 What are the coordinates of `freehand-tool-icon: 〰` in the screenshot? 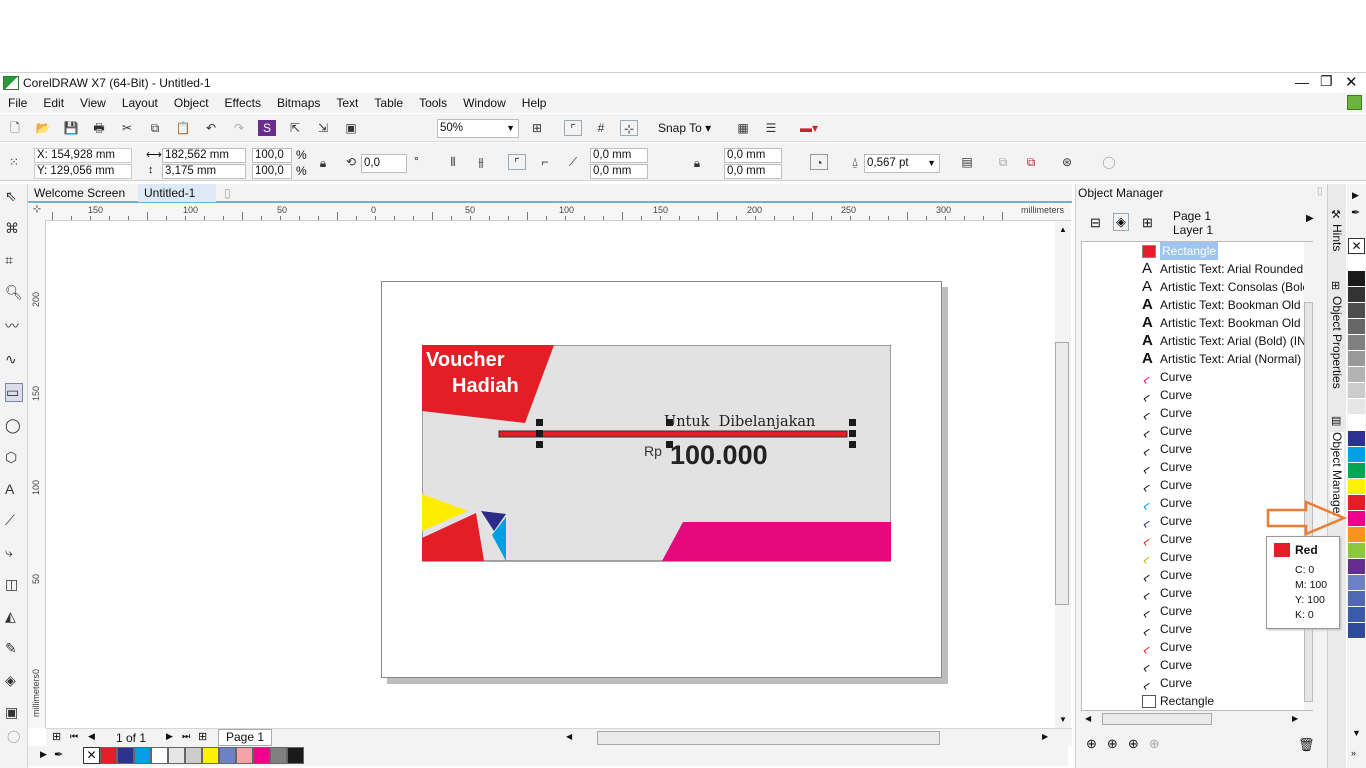 It's located at (14, 326).